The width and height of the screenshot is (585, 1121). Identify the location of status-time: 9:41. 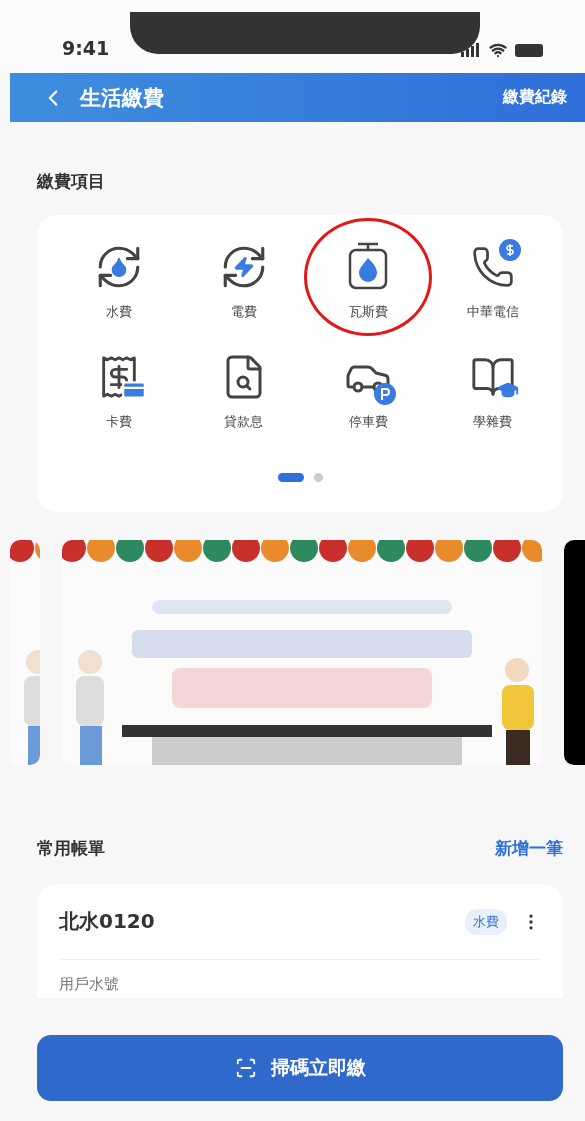
(86, 48).